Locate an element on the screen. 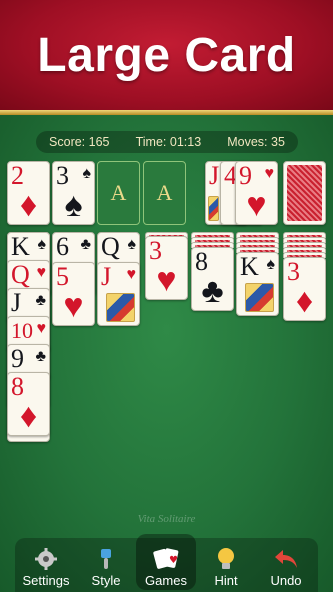 The width and height of the screenshot is (333, 592). style-label: Style is located at coordinates (106, 580).